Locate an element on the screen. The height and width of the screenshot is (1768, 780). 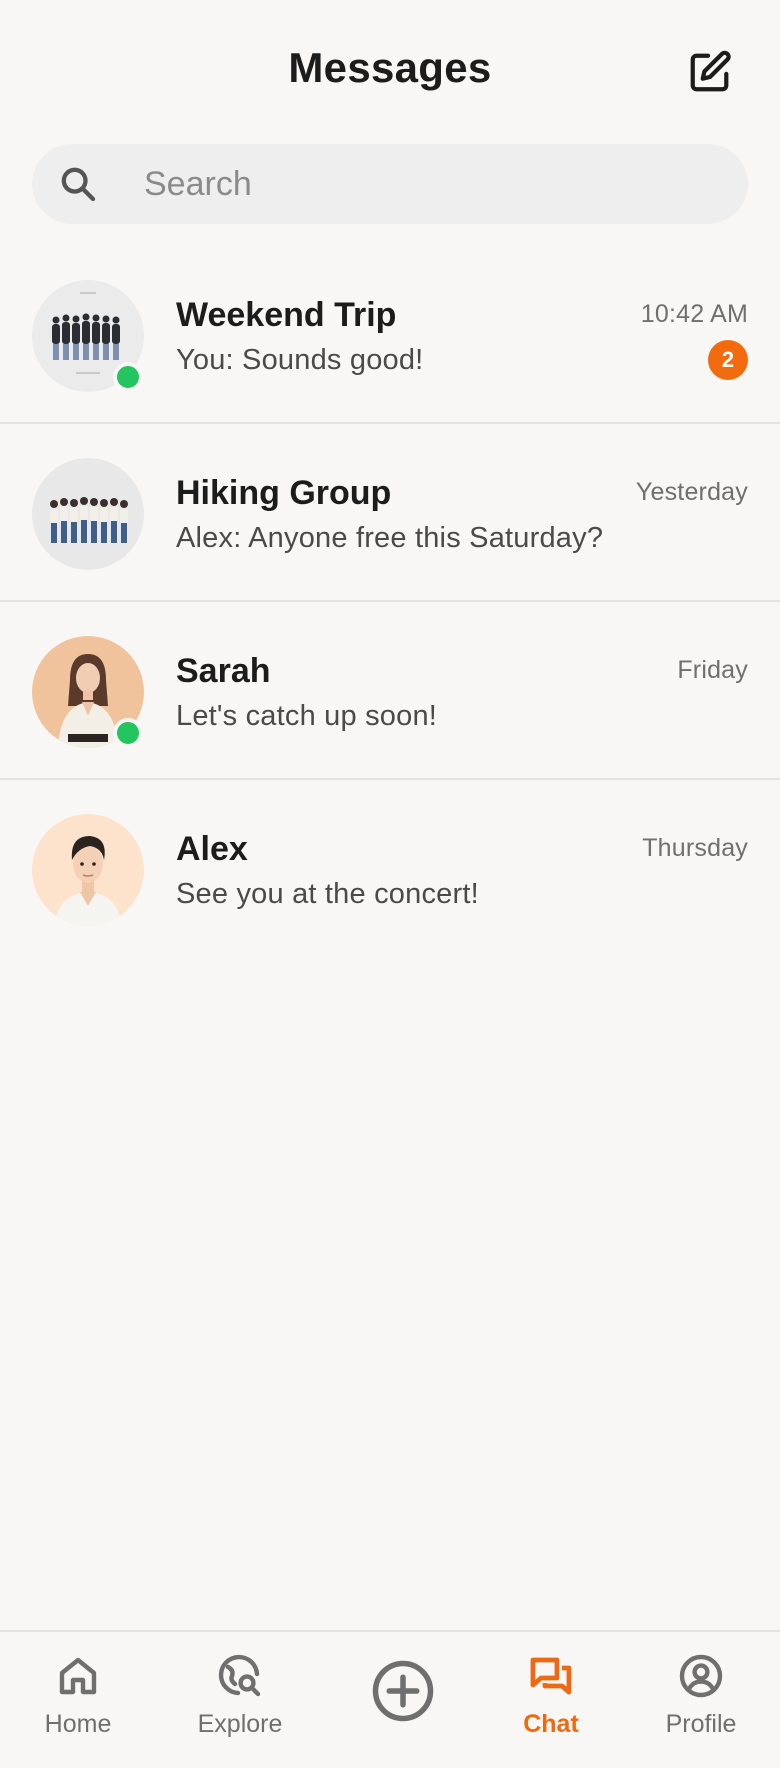
chat-preview: You: Sounds good! is located at coordinates (300, 360).